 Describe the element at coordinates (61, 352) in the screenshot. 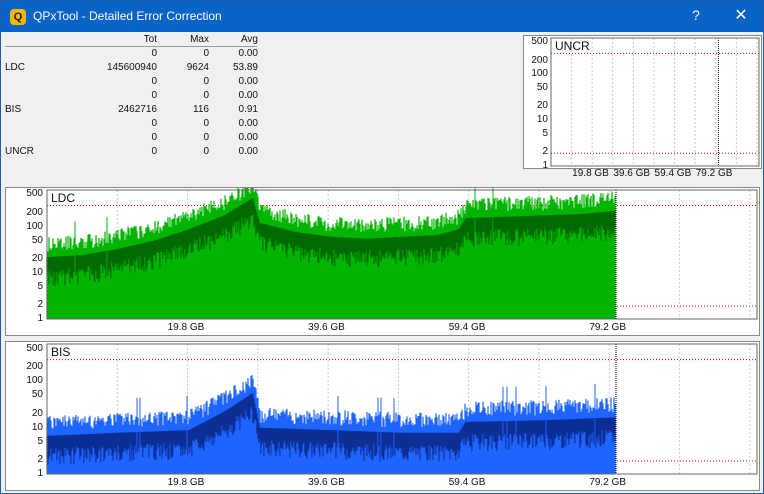

I see `bis-graph-title: BIS` at that location.